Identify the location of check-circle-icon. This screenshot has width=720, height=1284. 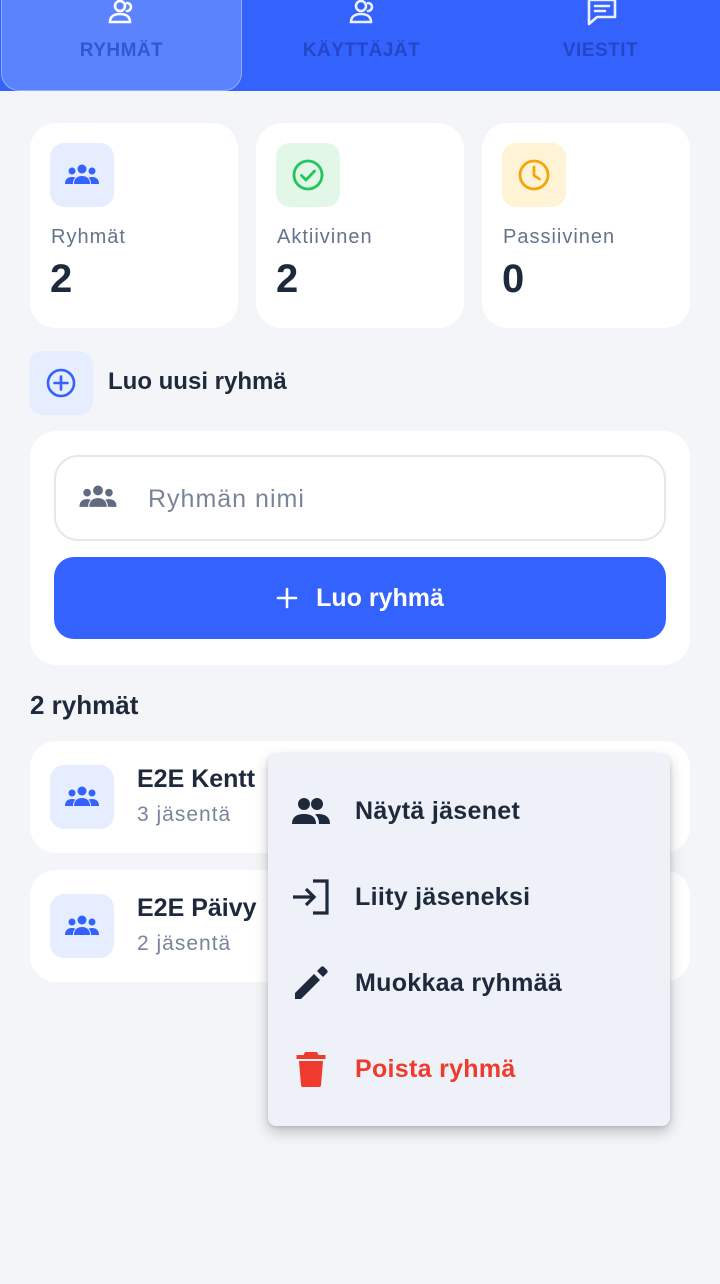
(308, 175).